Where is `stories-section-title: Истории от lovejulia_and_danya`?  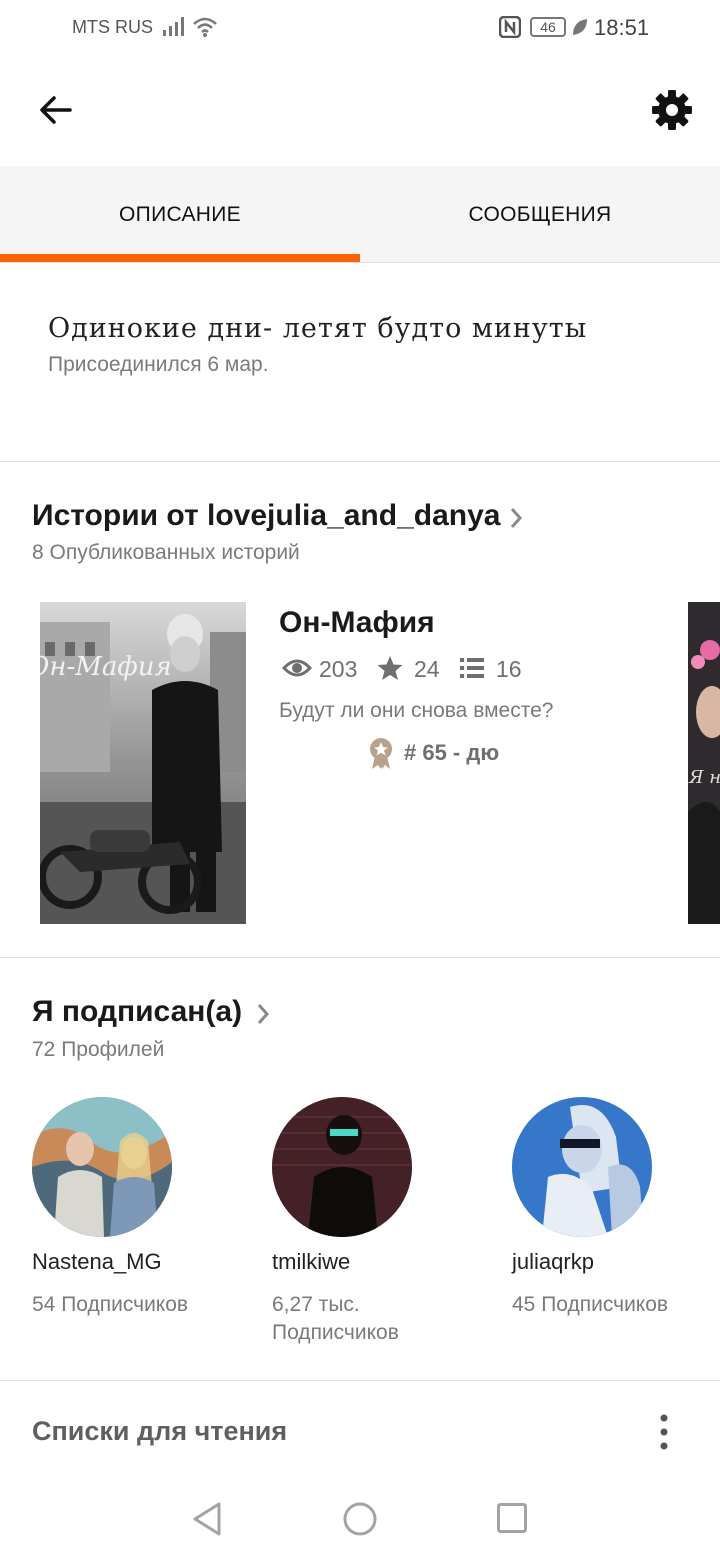
stories-section-title: Истории от lovejulia_and_danya is located at coordinates (266, 516).